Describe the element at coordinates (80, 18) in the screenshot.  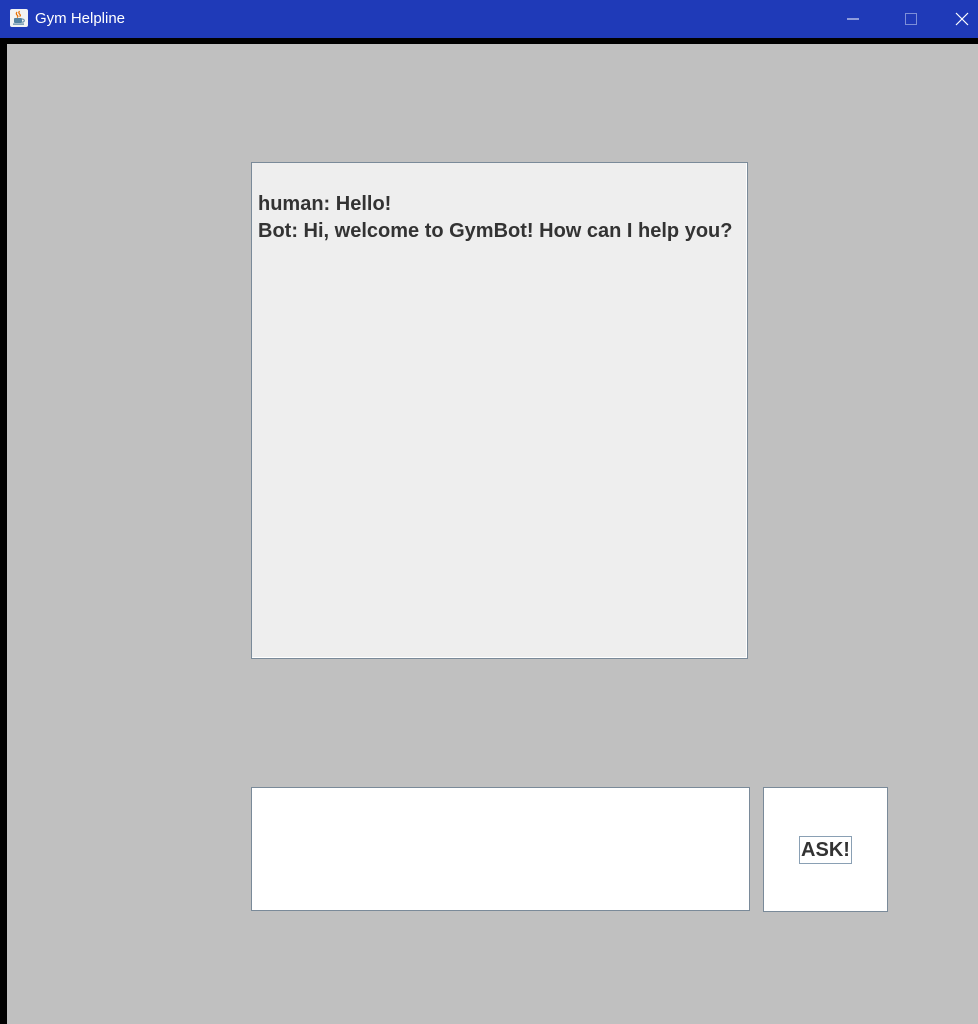
I see `window-title: Gym Helpline` at that location.